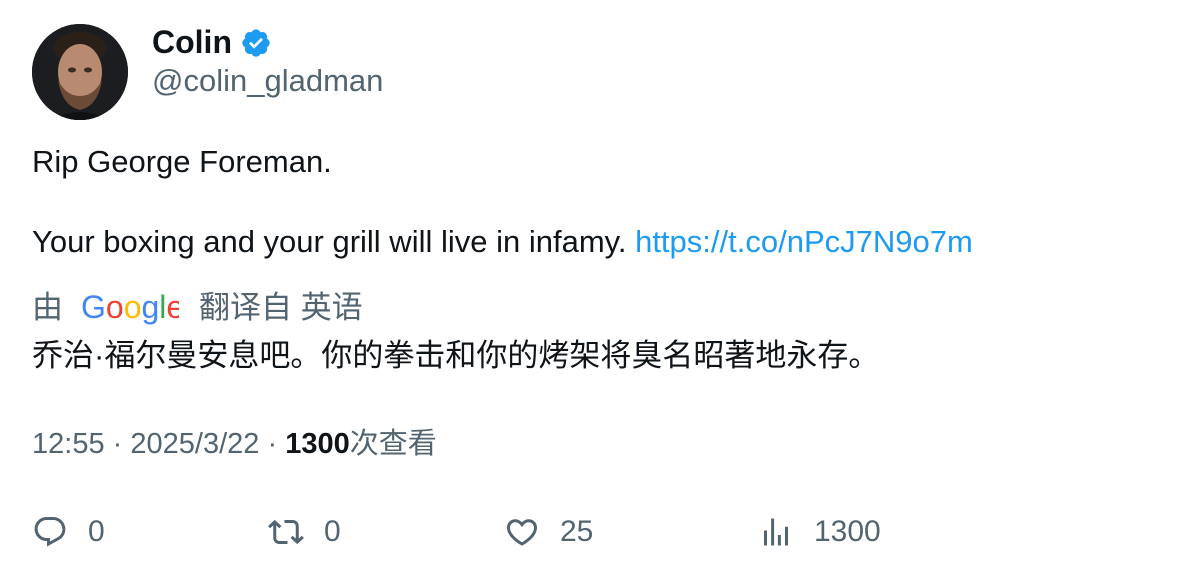 This screenshot has width=1196, height=578. Describe the element at coordinates (182, 161) in the screenshot. I see `tweet-line-1: Rip George Foreman.` at that location.